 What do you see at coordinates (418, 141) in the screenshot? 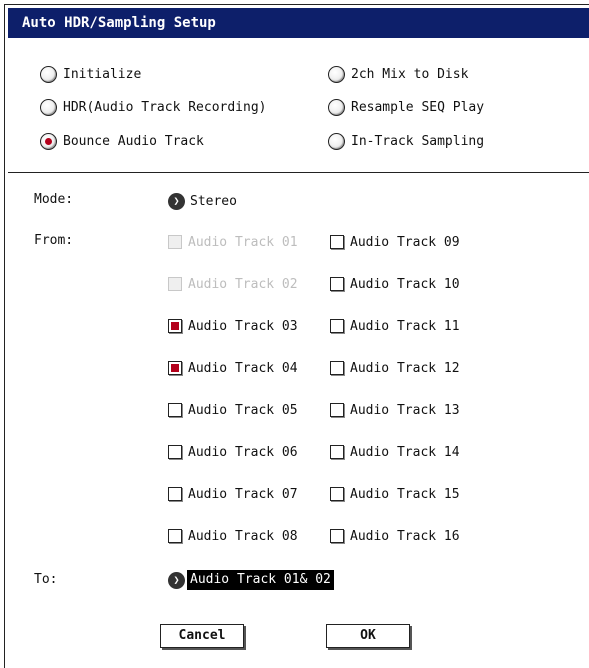
I see `radio-label: In-Track Sampling` at bounding box center [418, 141].